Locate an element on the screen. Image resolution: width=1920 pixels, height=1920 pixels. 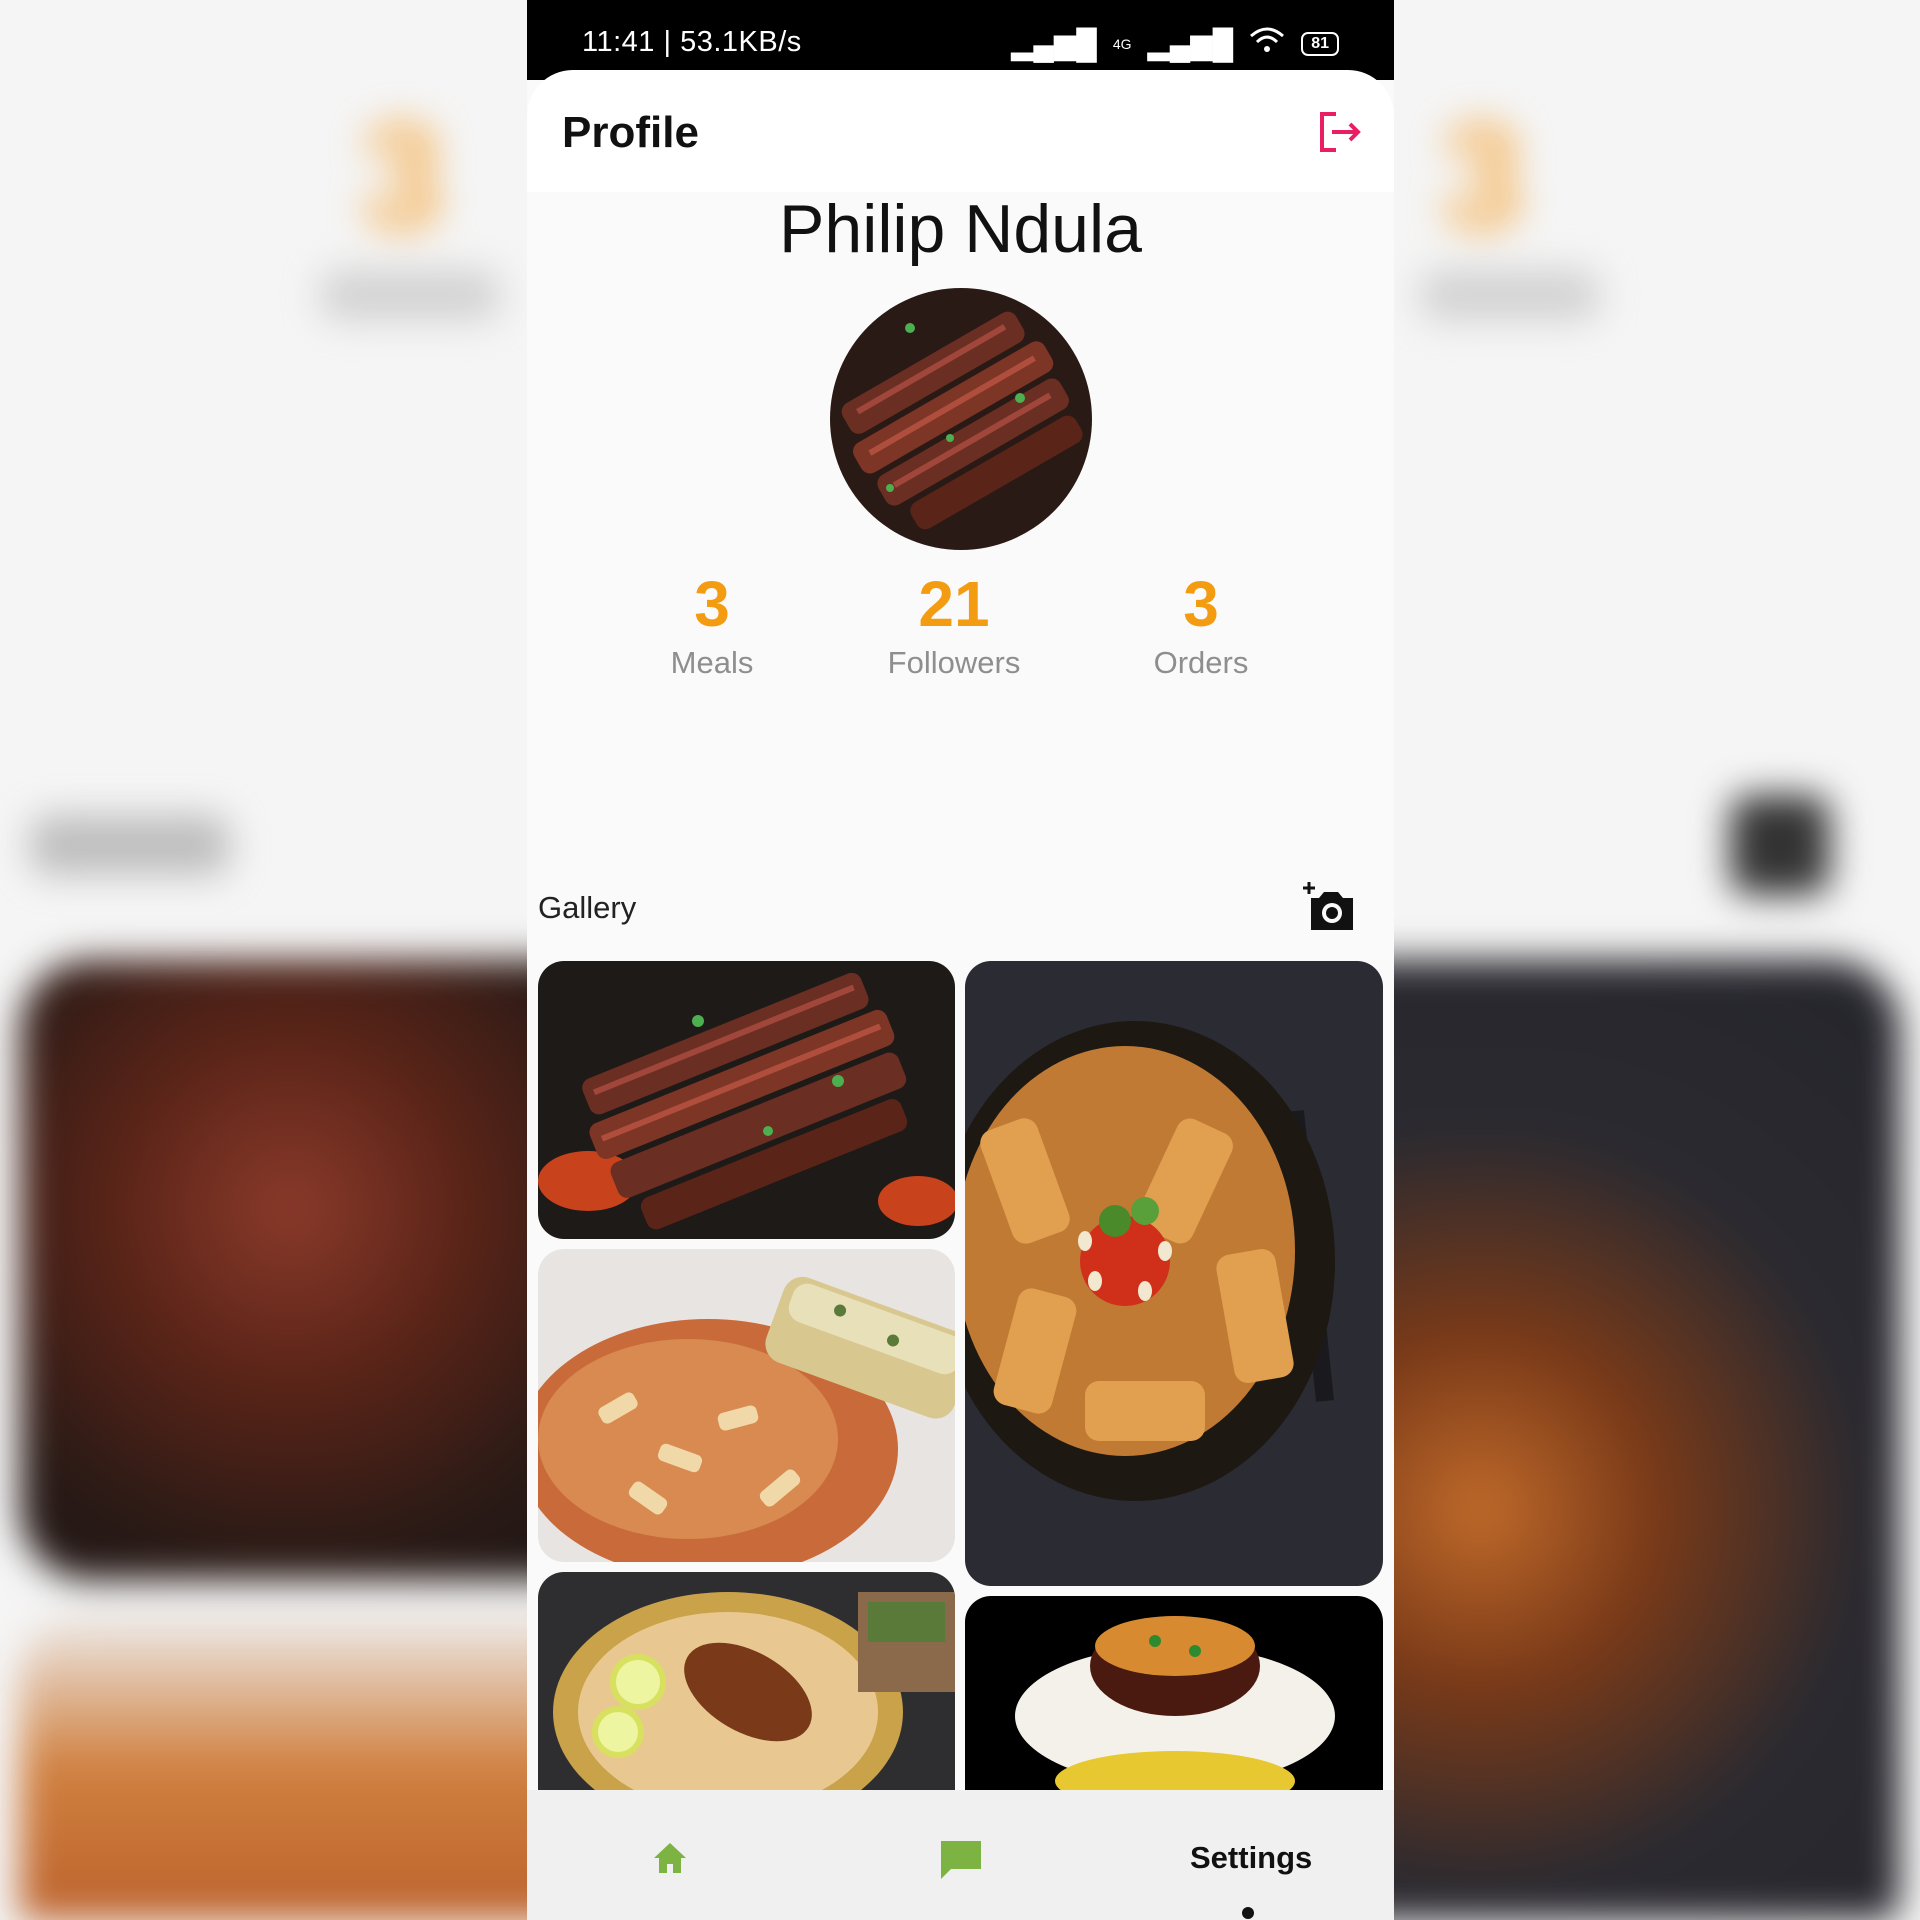
stat-followers-value: 21 is located at coordinates (954, 604).